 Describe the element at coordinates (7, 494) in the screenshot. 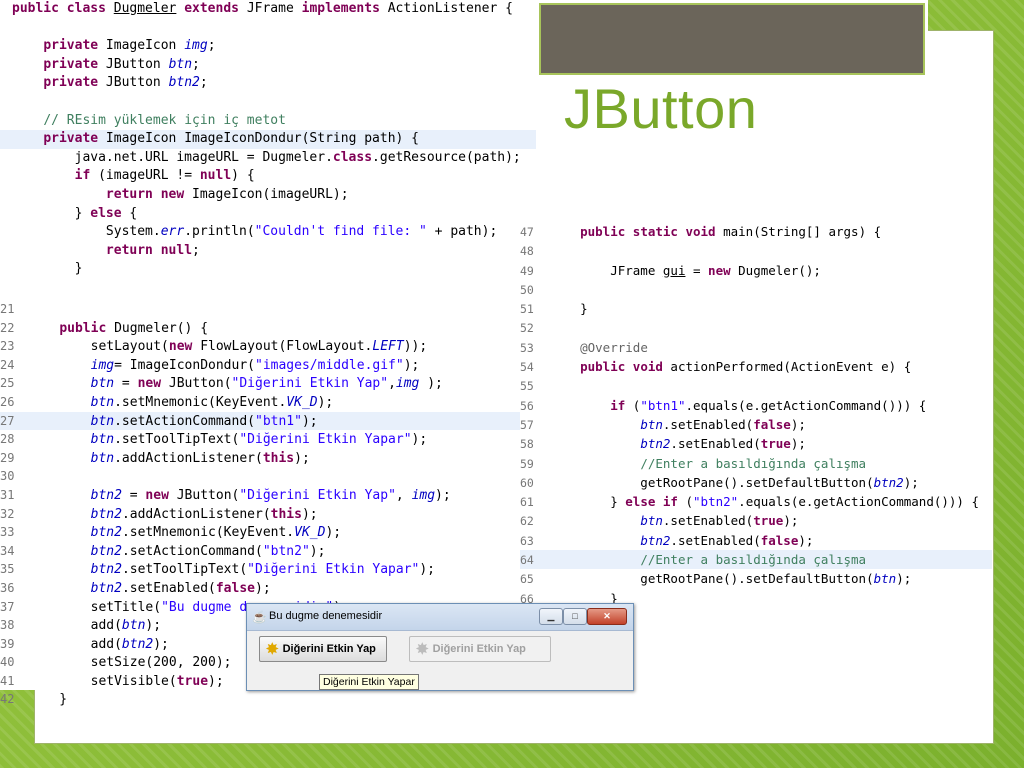

I see `line-number: 31` at that location.